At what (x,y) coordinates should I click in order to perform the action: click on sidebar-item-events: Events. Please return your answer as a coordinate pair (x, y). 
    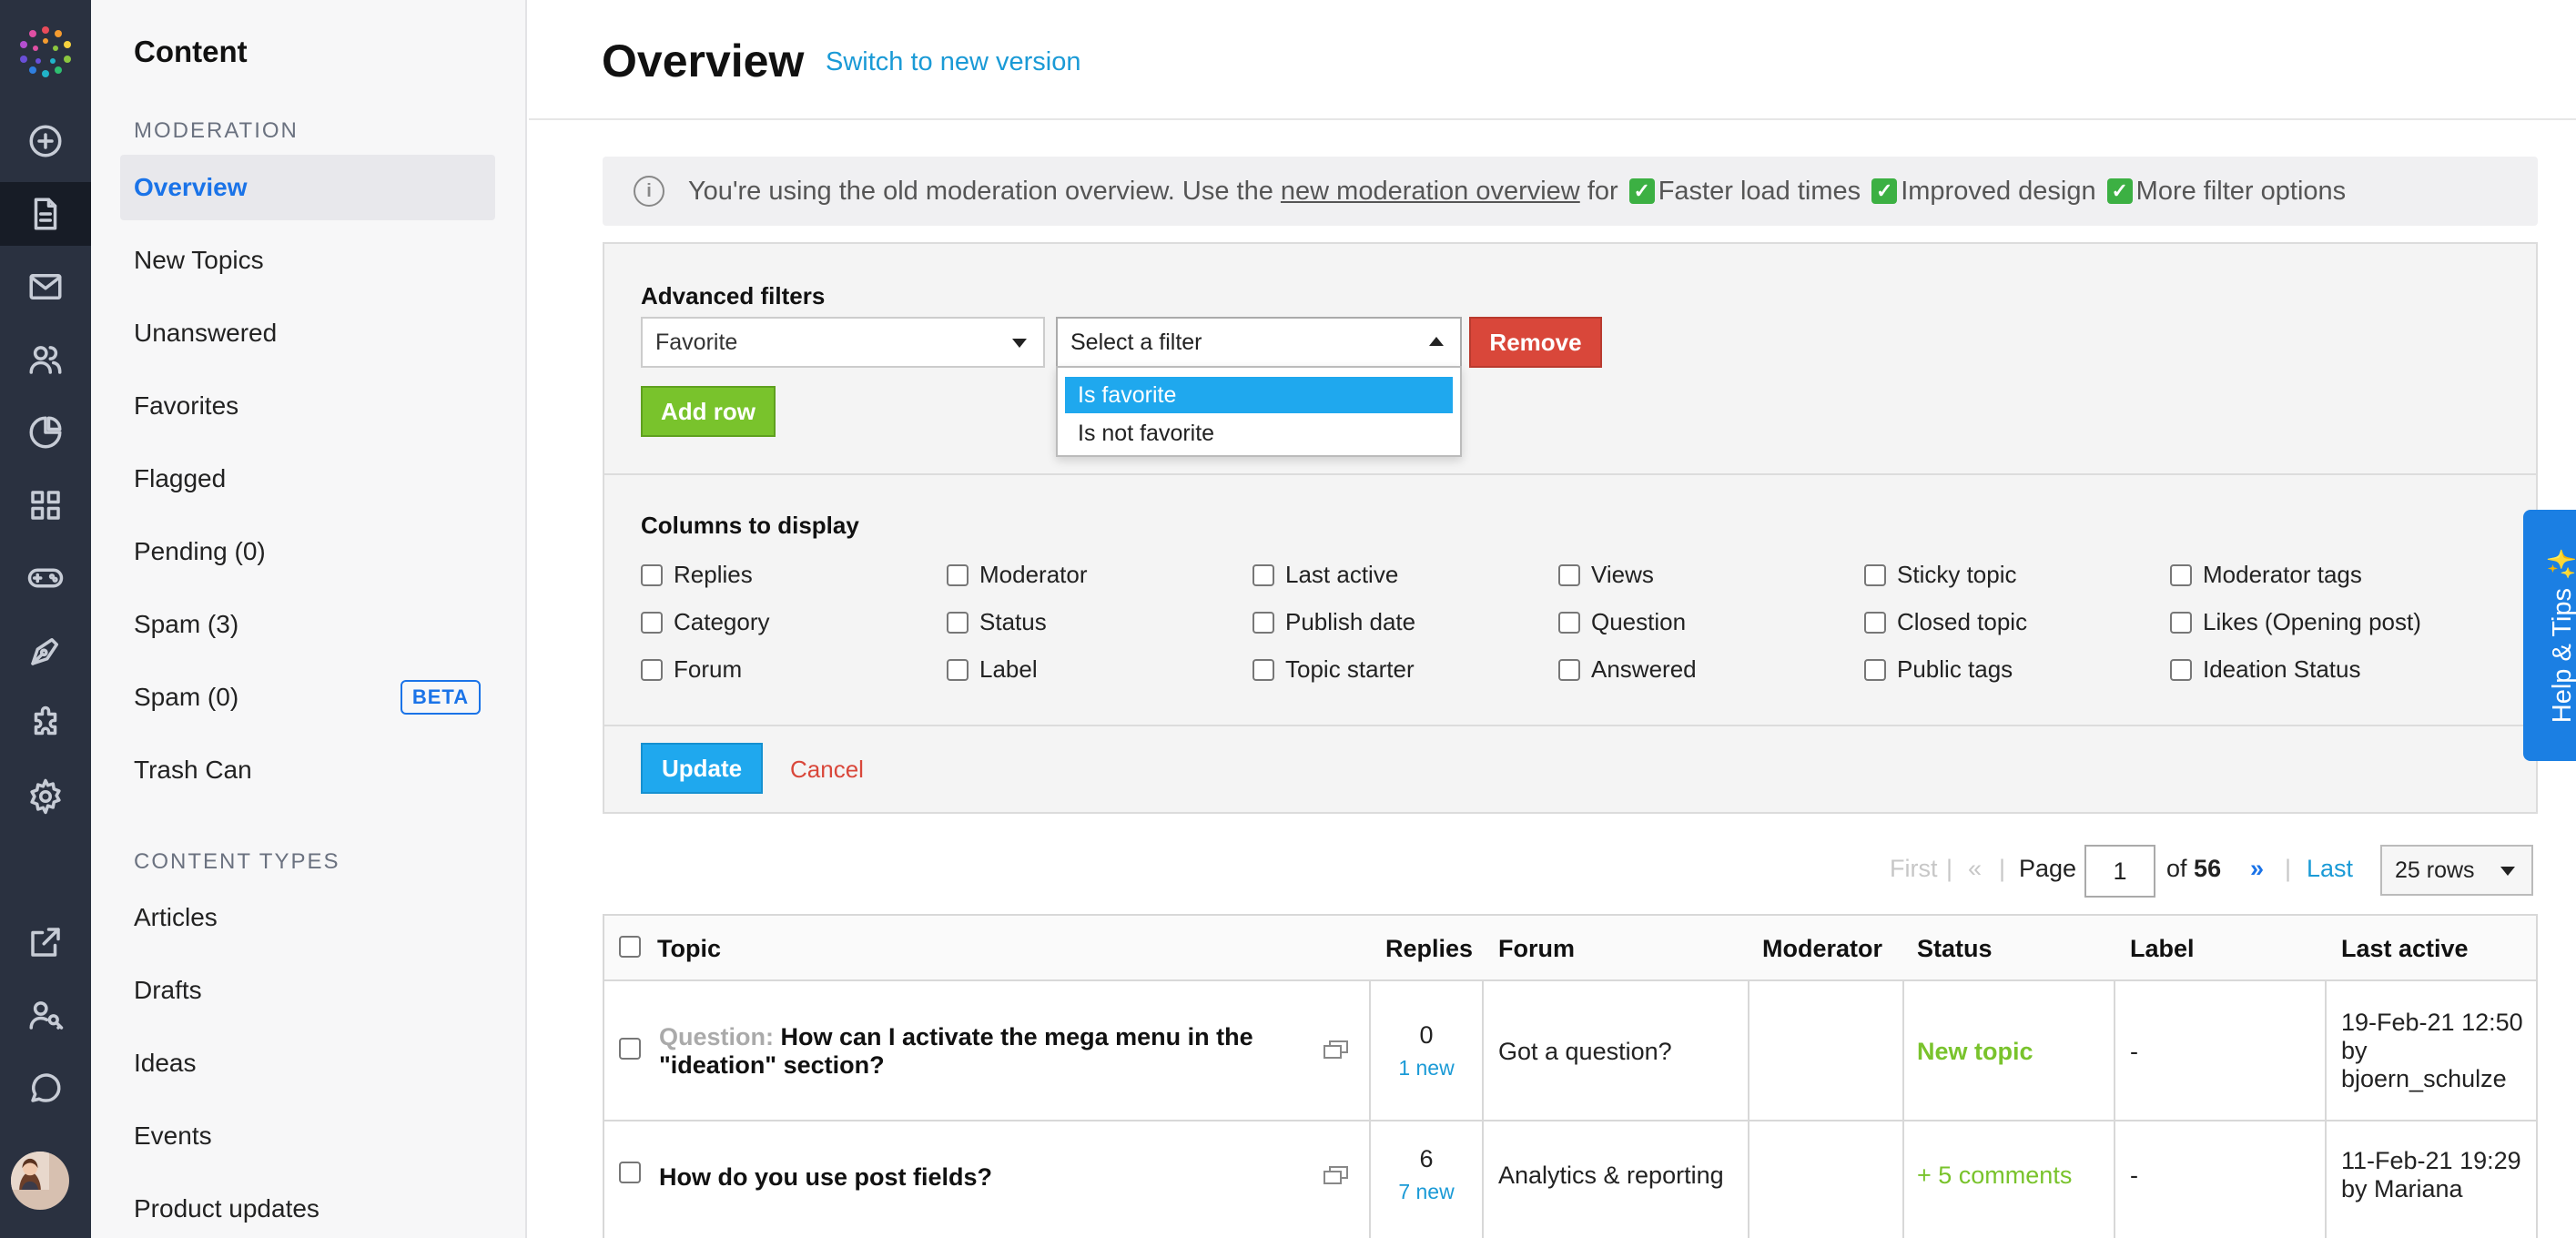
    Looking at the image, I should click on (307, 1136).